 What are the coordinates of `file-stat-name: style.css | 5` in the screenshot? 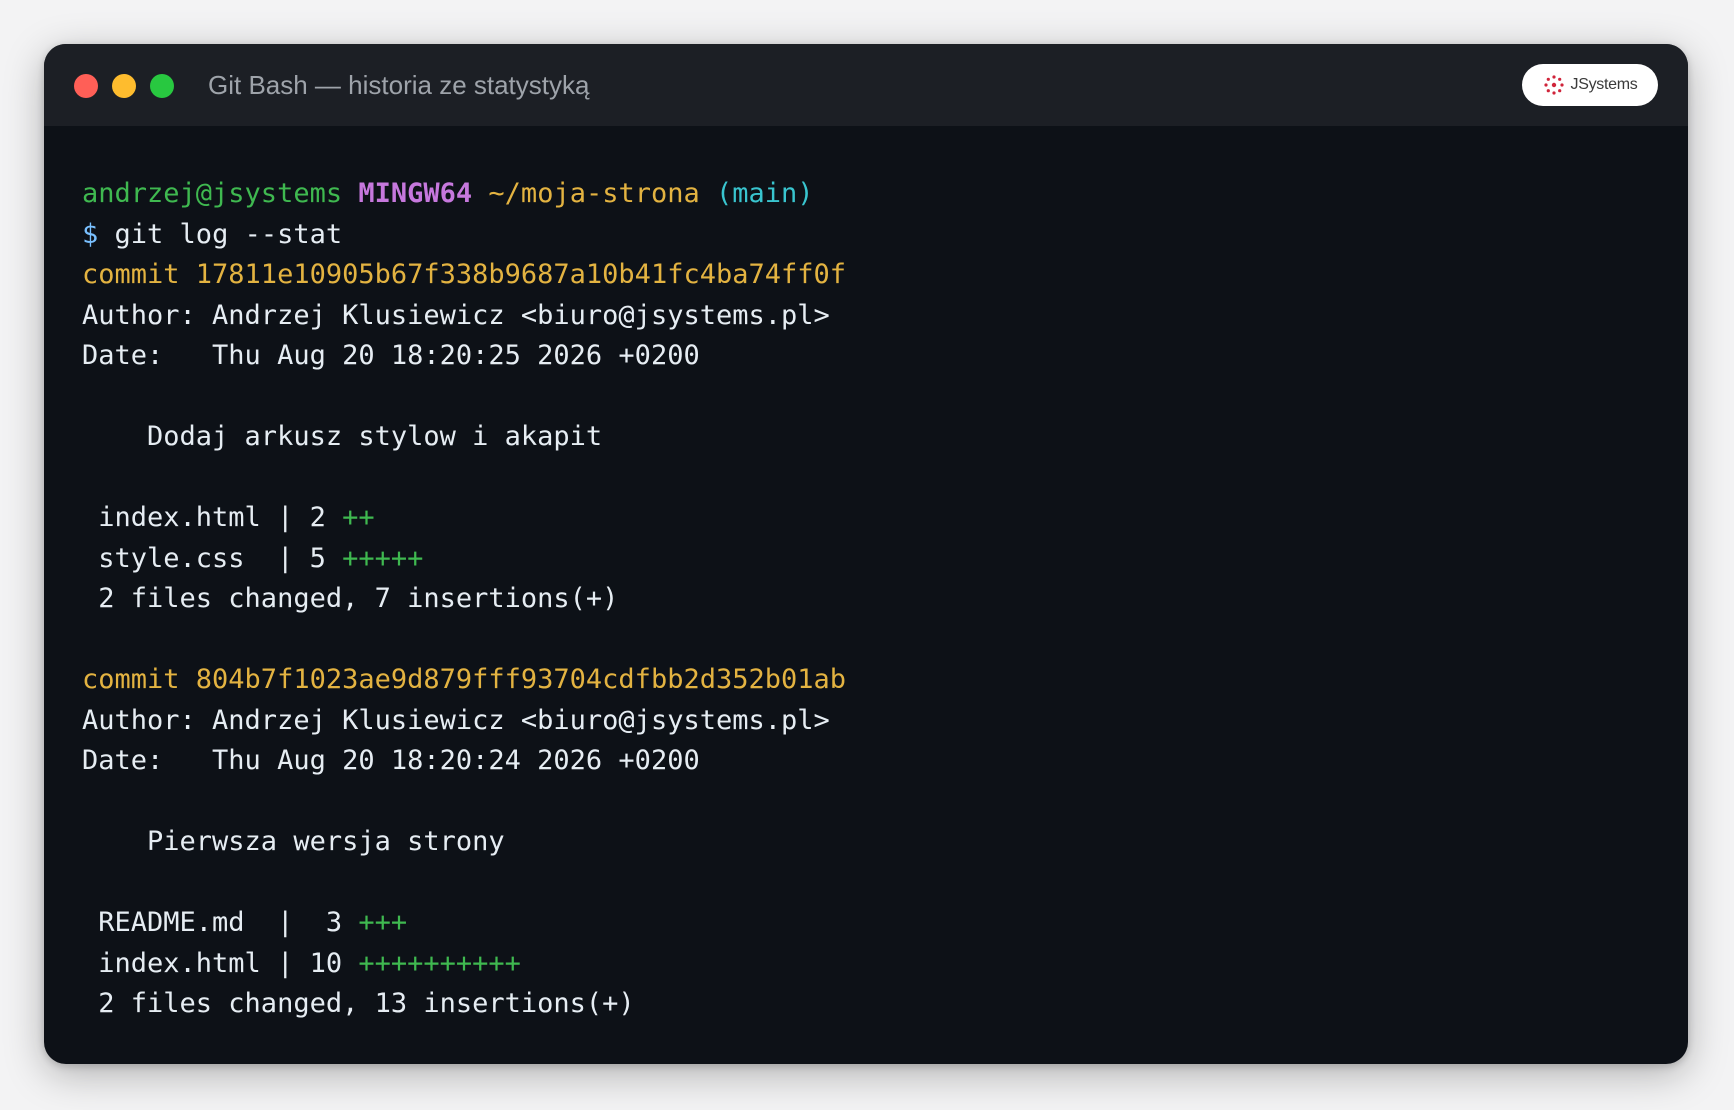 It's located at (212, 558).